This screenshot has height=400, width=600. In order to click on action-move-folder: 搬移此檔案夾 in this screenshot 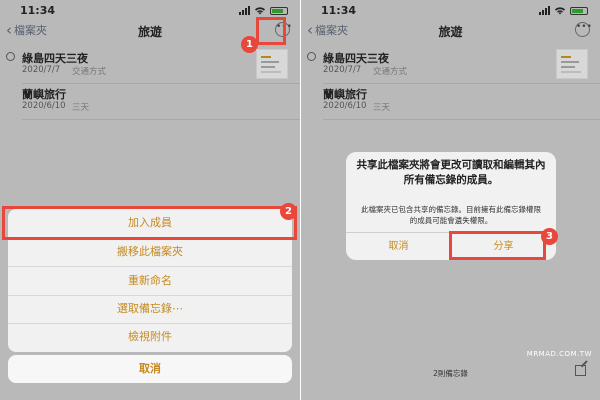, I will do `click(150, 252)`.